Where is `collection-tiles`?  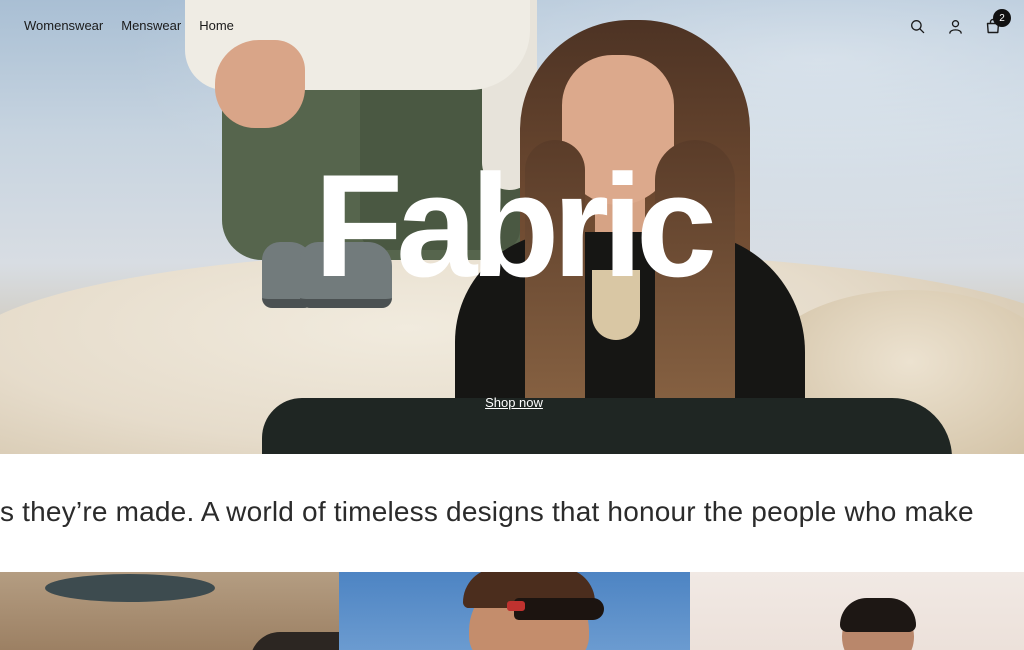 collection-tiles is located at coordinates (512, 611).